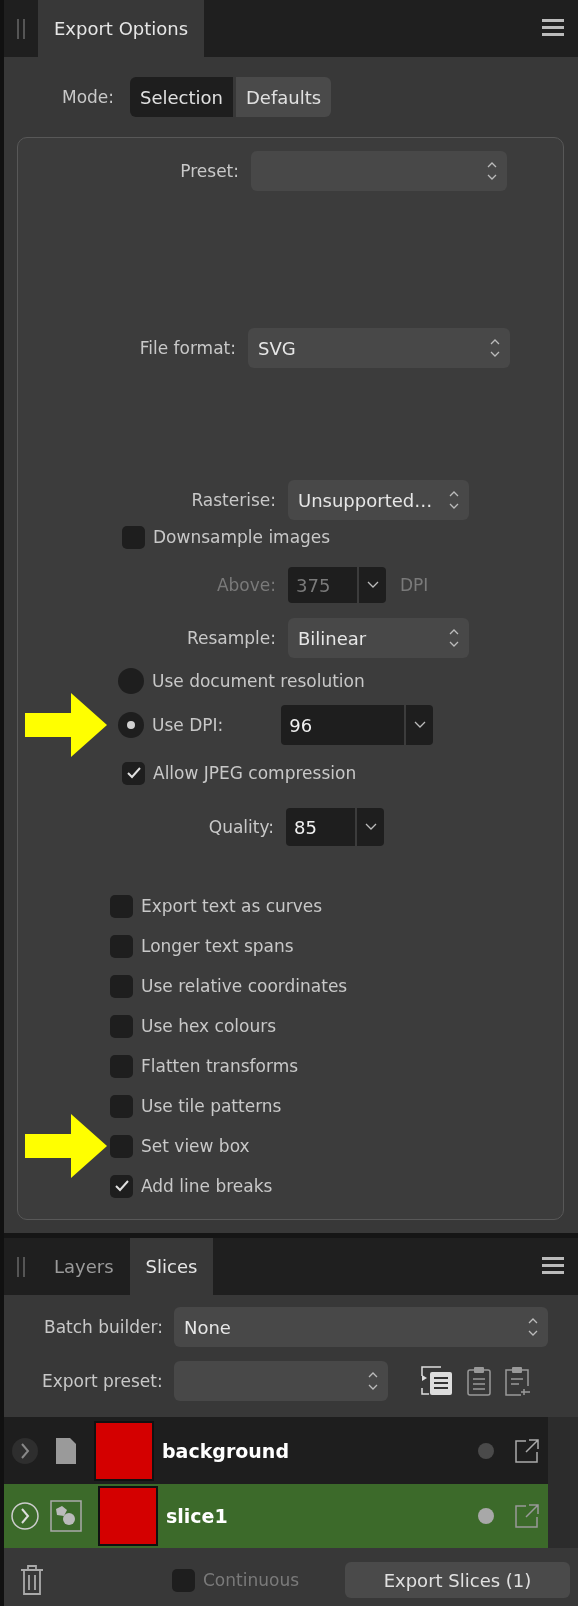 The height and width of the screenshot is (1606, 578). Describe the element at coordinates (244, 986) in the screenshot. I see `label: Use relative coordinates` at that location.